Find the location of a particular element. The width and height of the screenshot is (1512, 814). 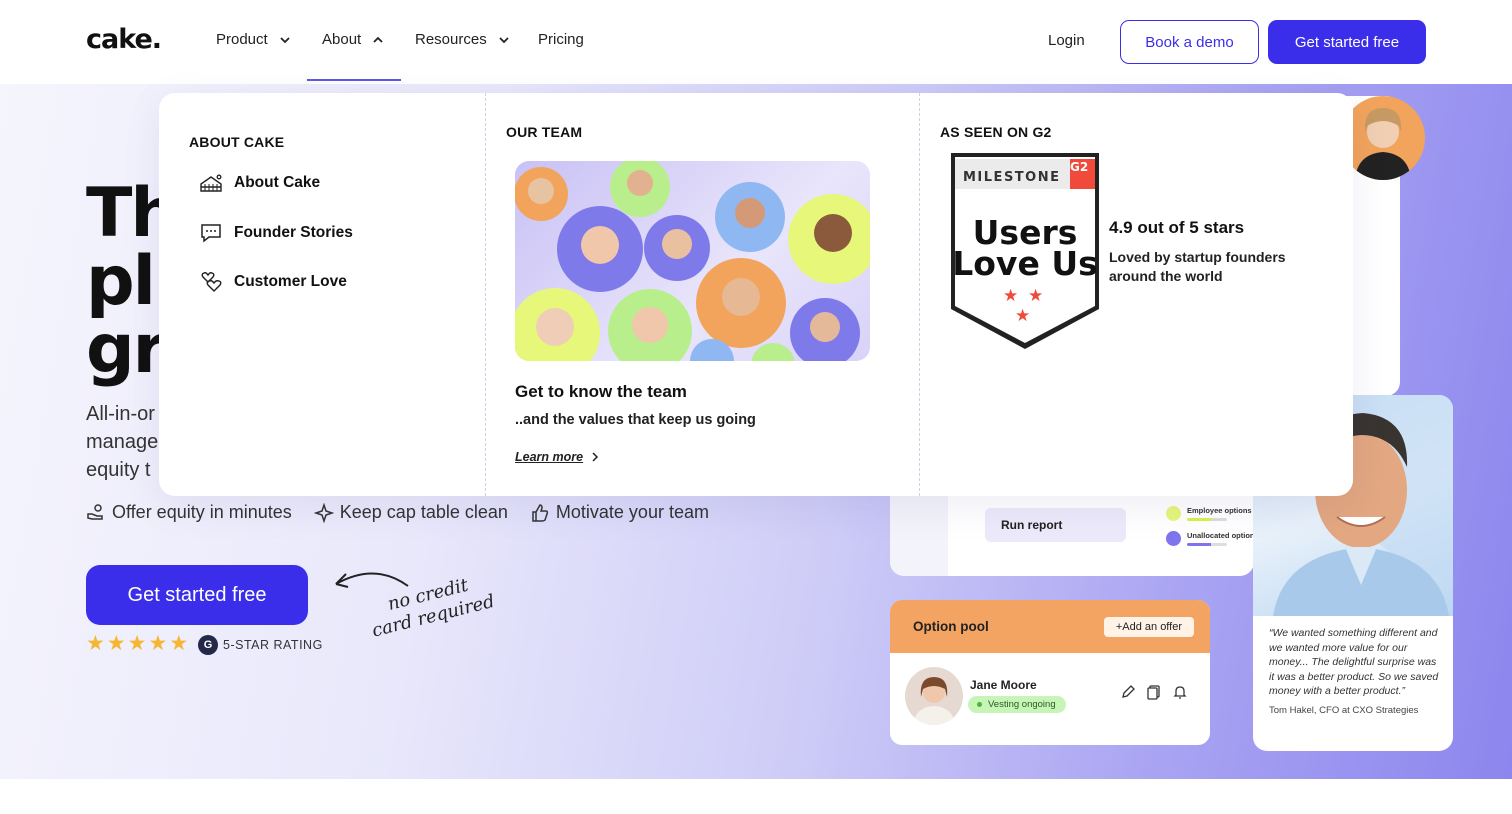

nav-about-label: About is located at coordinates (342, 39).